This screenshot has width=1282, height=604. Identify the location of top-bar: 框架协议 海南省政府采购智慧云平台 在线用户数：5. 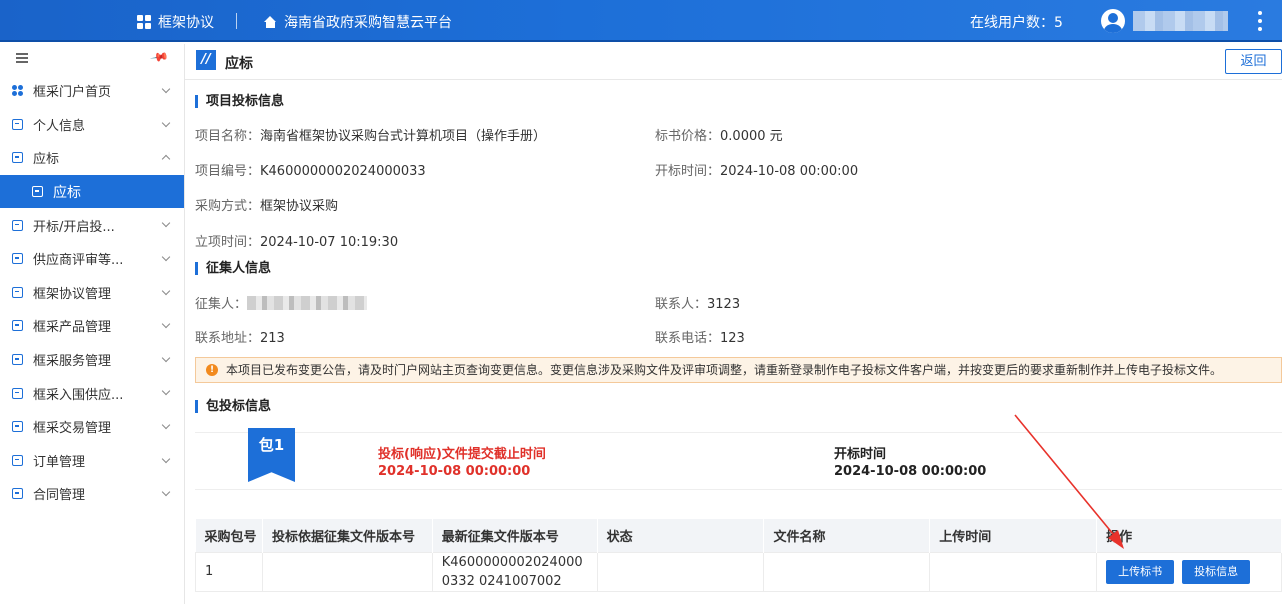
(641, 21).